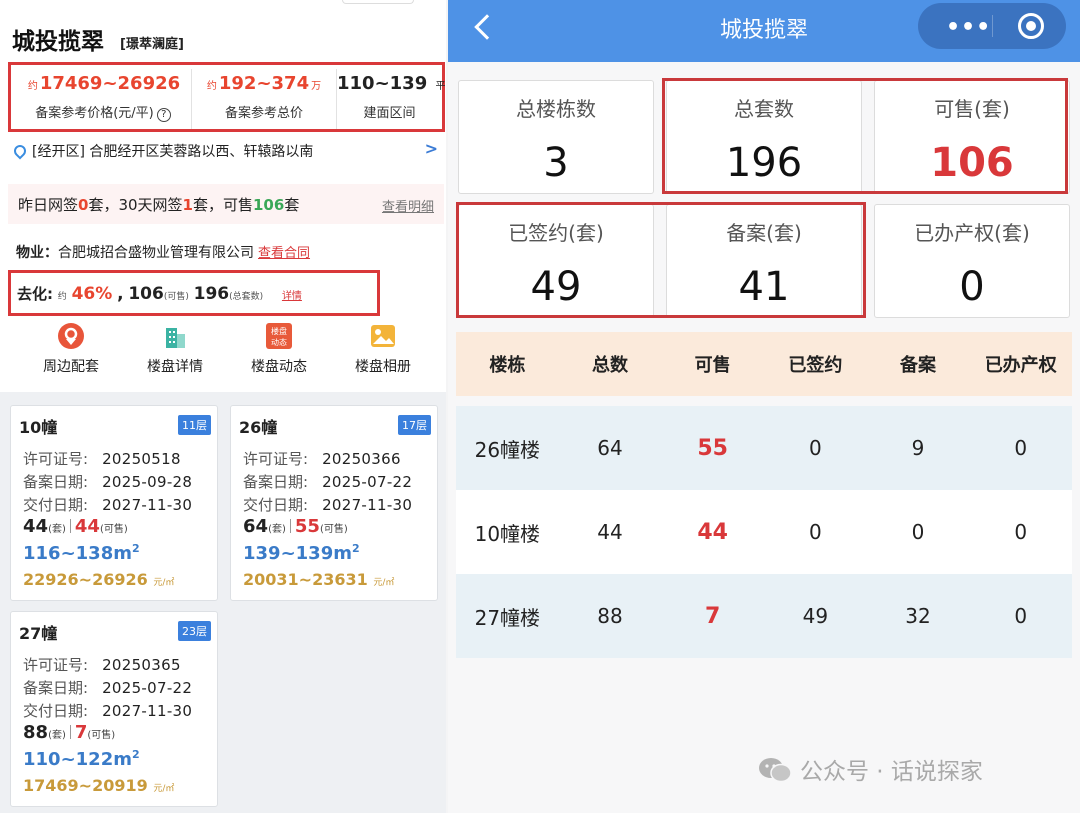 The image size is (1080, 813). What do you see at coordinates (1031, 26) in the screenshot?
I see `close-target-icon` at bounding box center [1031, 26].